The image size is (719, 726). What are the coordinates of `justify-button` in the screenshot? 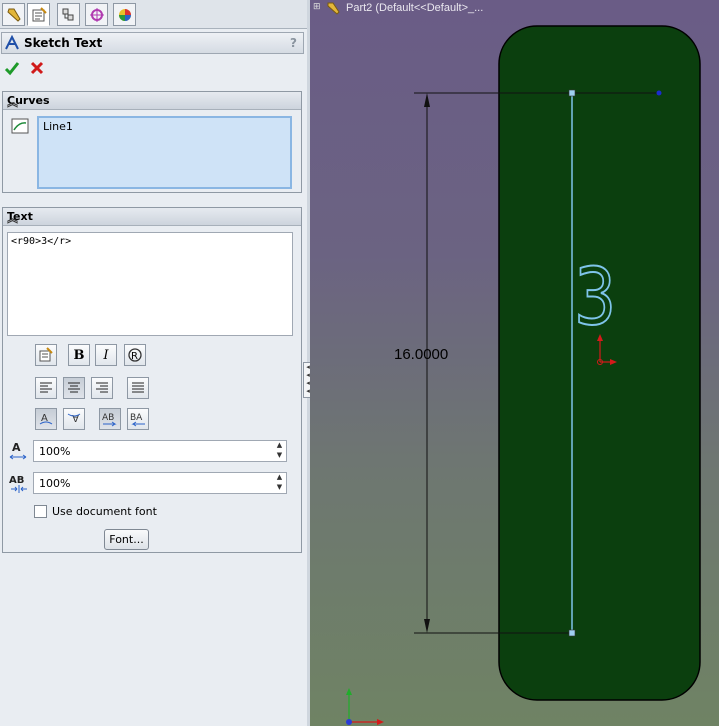 It's located at (138, 388).